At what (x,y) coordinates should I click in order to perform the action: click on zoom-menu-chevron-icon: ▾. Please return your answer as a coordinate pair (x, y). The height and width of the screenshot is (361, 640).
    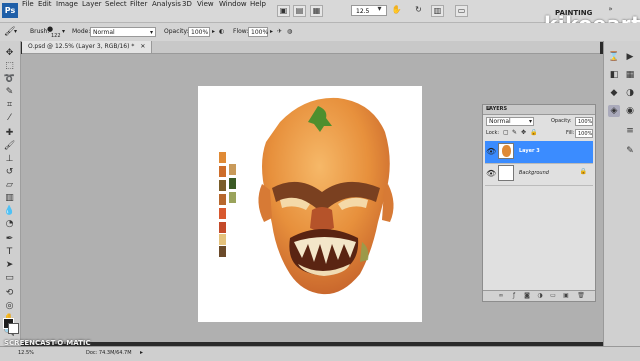
    Looking at the image, I should click on (379, 10).